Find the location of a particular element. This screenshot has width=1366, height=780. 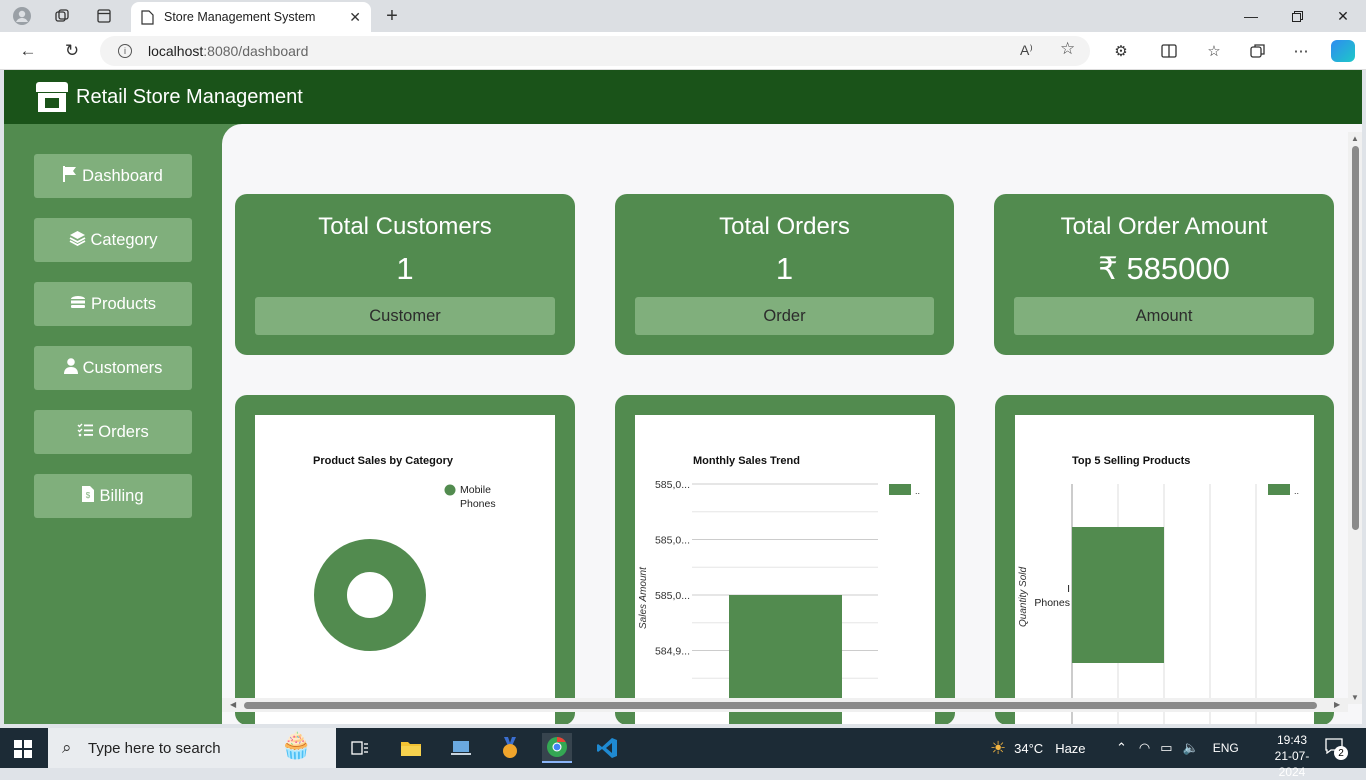

split-screen-icon is located at coordinates (1169, 51).